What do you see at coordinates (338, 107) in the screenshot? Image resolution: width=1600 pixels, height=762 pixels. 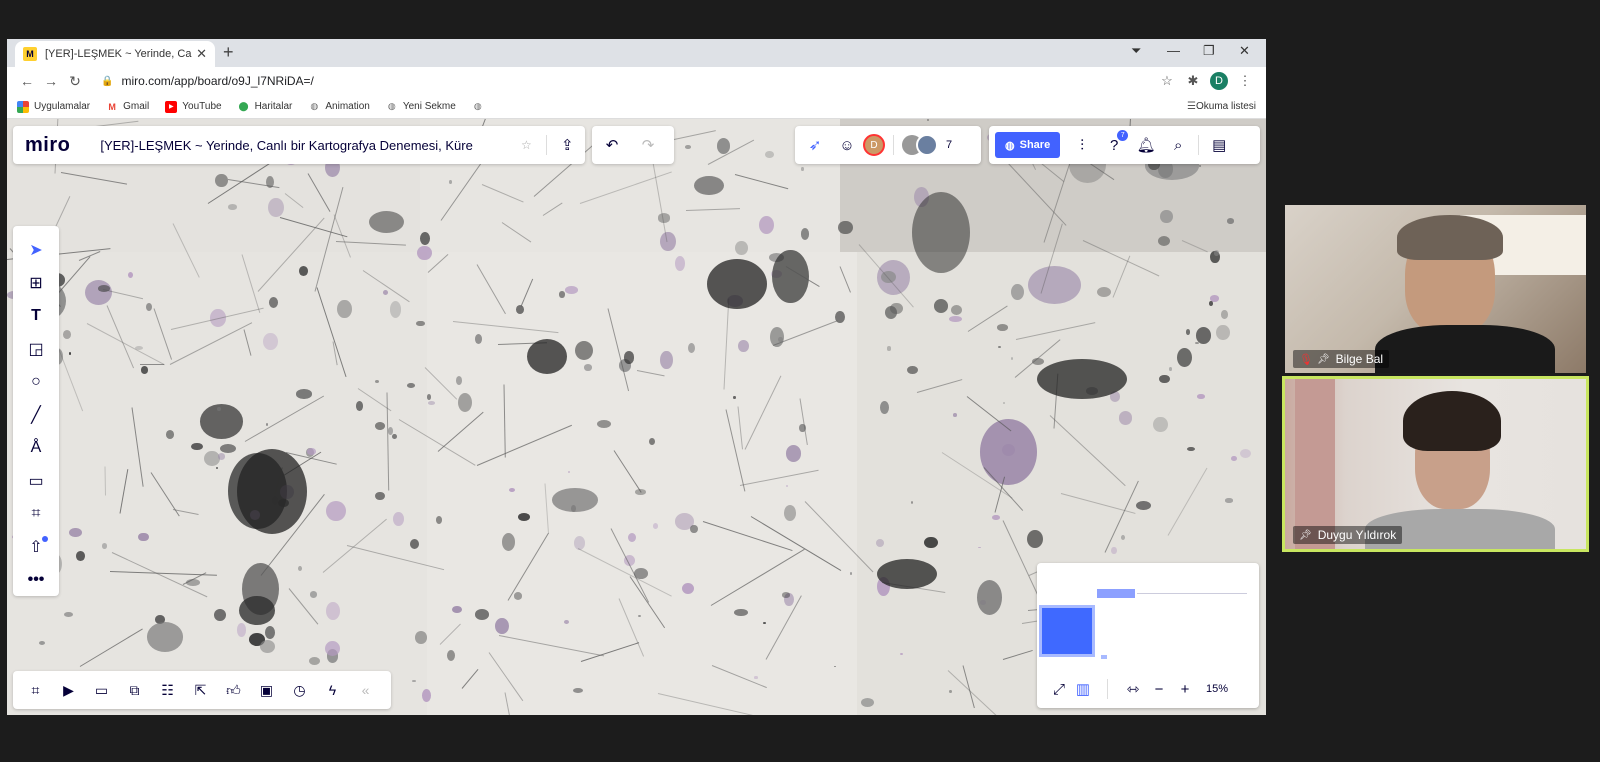 I see `bookmark-animation: ◍ Animation` at bounding box center [338, 107].